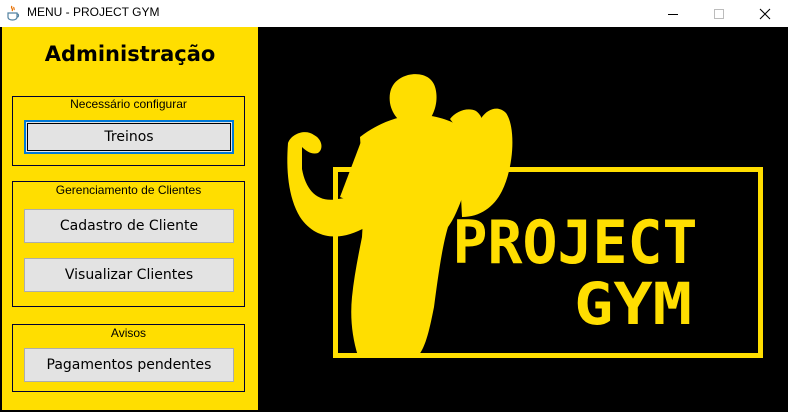  I want to click on maximize-icon, so click(719, 13).